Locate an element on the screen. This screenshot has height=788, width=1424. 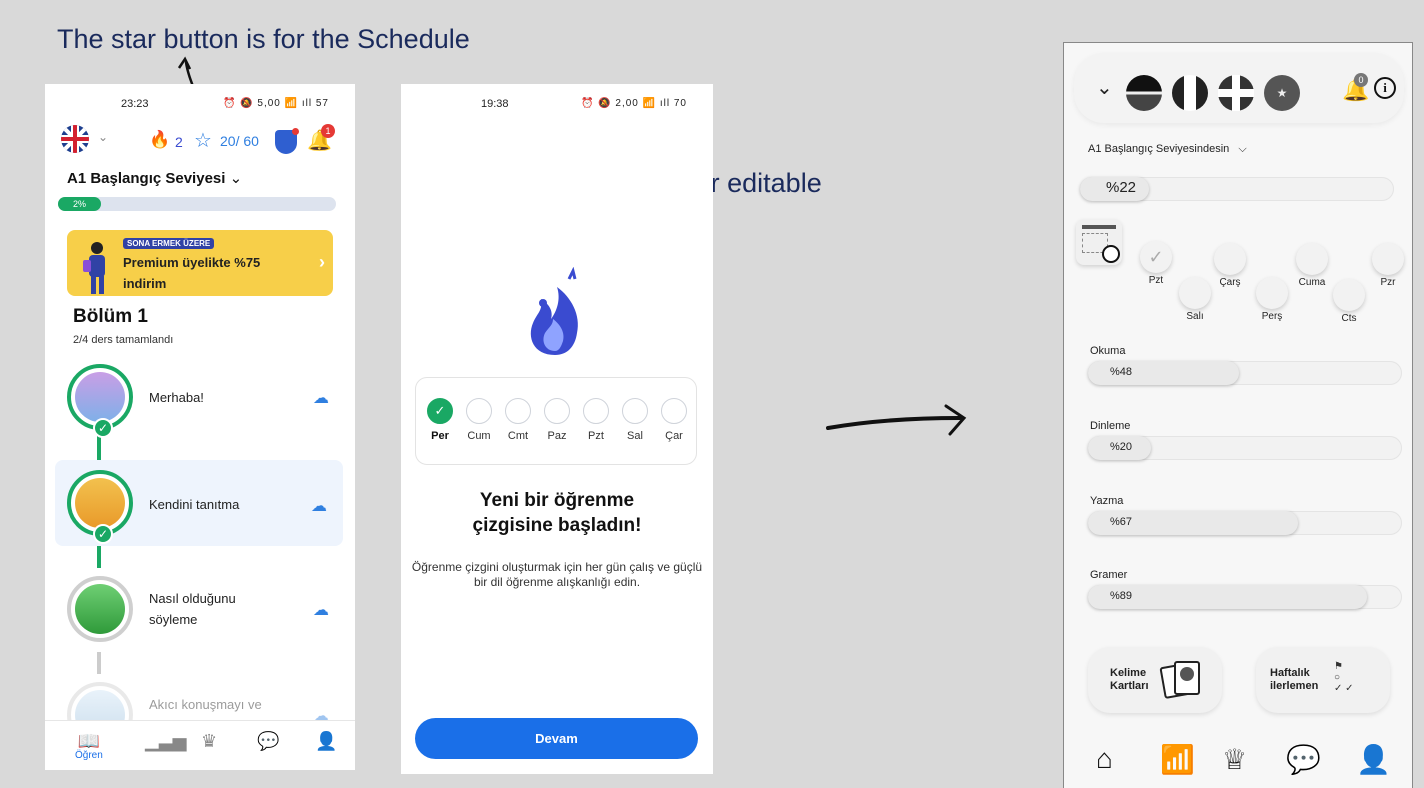
skill-label: Okuma is located at coordinates (1108, 351).